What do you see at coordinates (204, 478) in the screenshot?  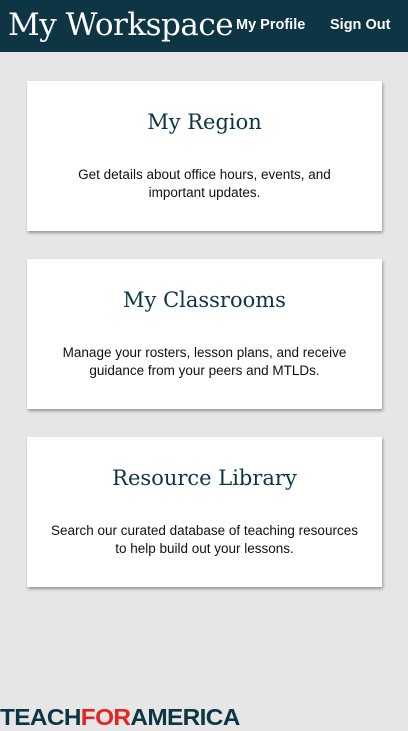 I see `card-title: Resource Library` at bounding box center [204, 478].